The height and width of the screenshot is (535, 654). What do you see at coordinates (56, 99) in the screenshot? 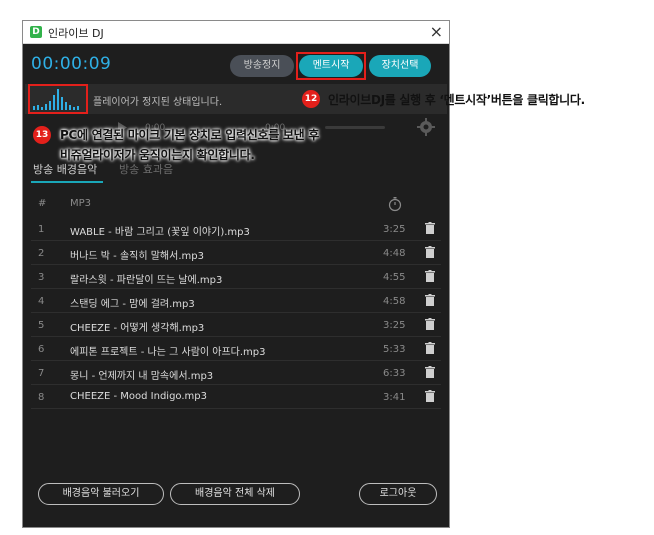
I see `audio-visualizer` at bounding box center [56, 99].